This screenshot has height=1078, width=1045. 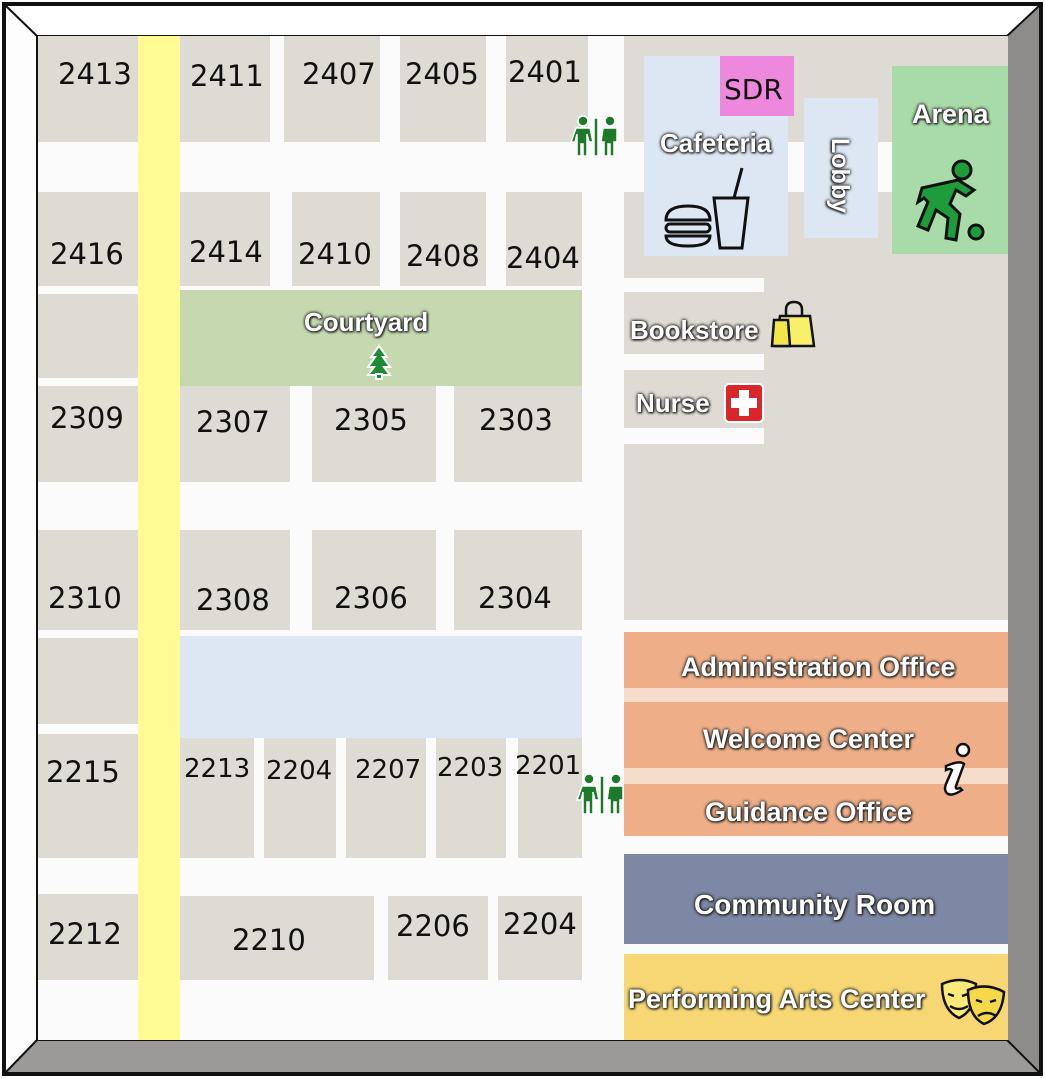 I want to click on open-area, so click(x=381, y=687).